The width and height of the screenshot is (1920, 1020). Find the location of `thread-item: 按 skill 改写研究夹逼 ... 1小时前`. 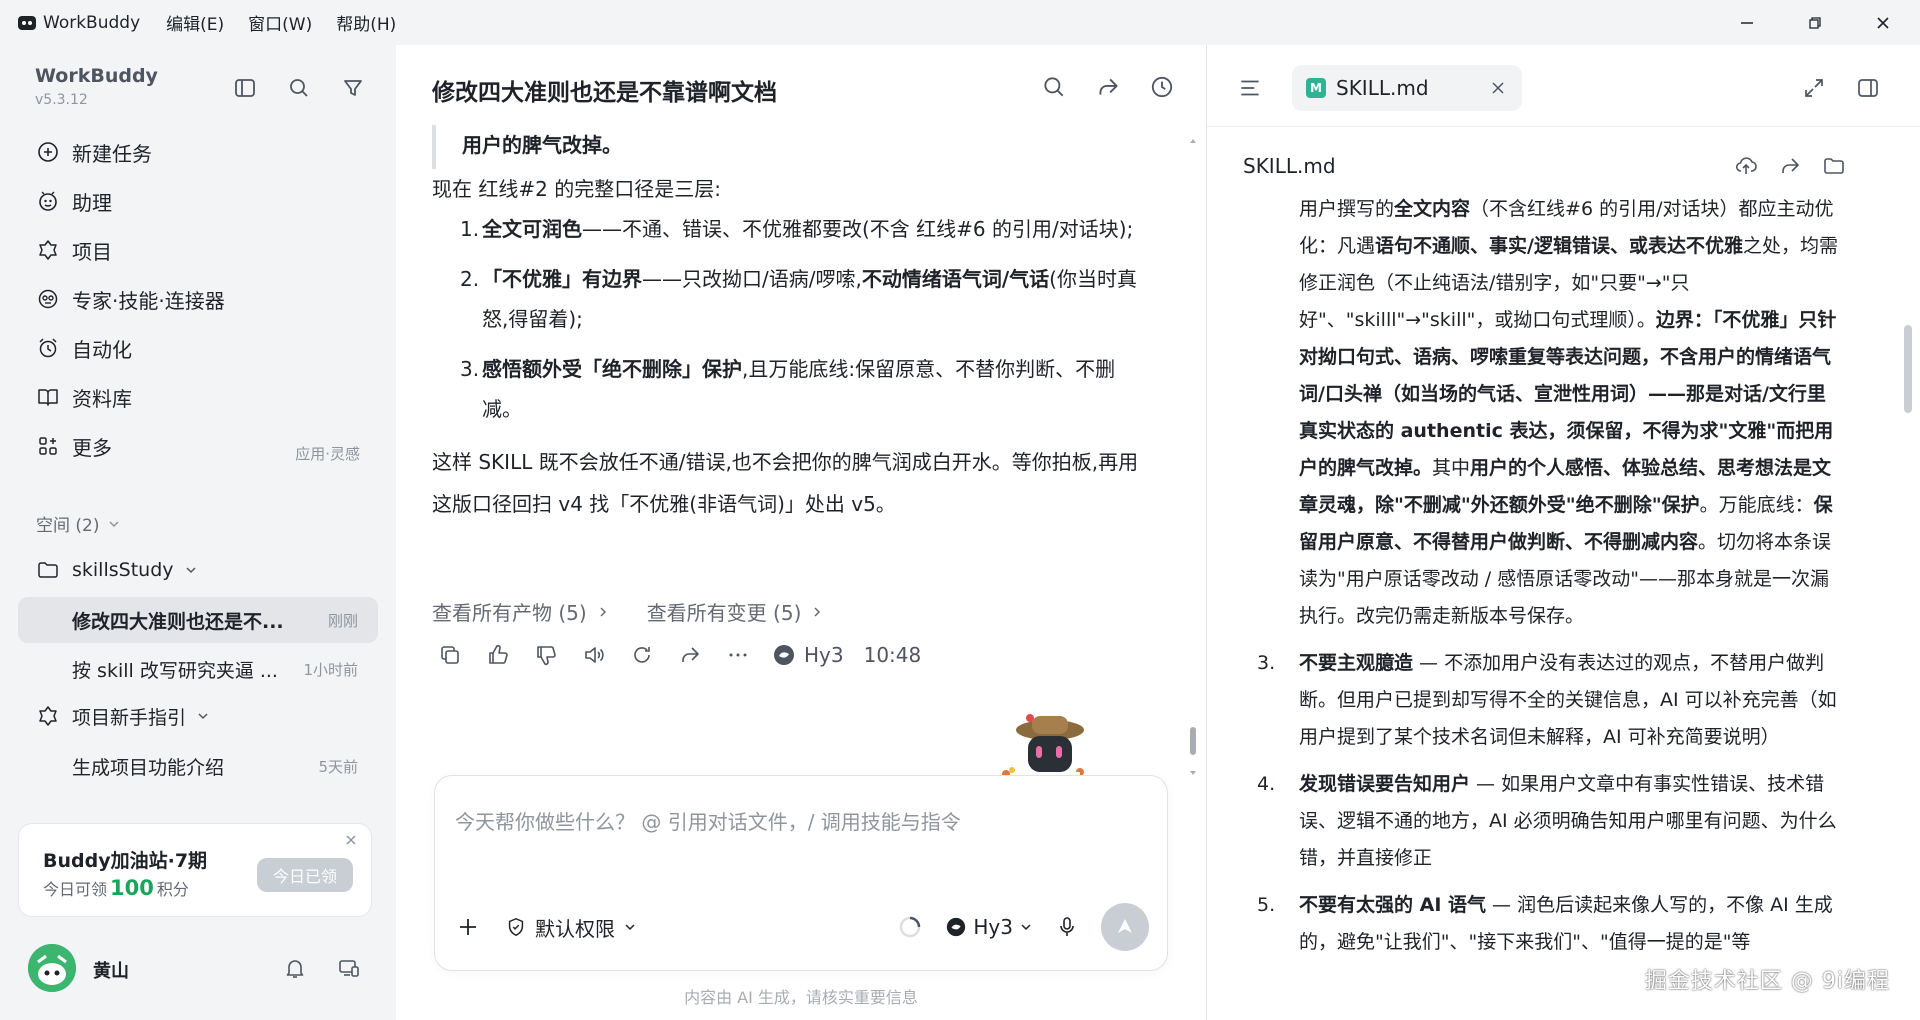

thread-item: 按 skill 改写研究夹逼 ... 1小时前 is located at coordinates (198, 669).